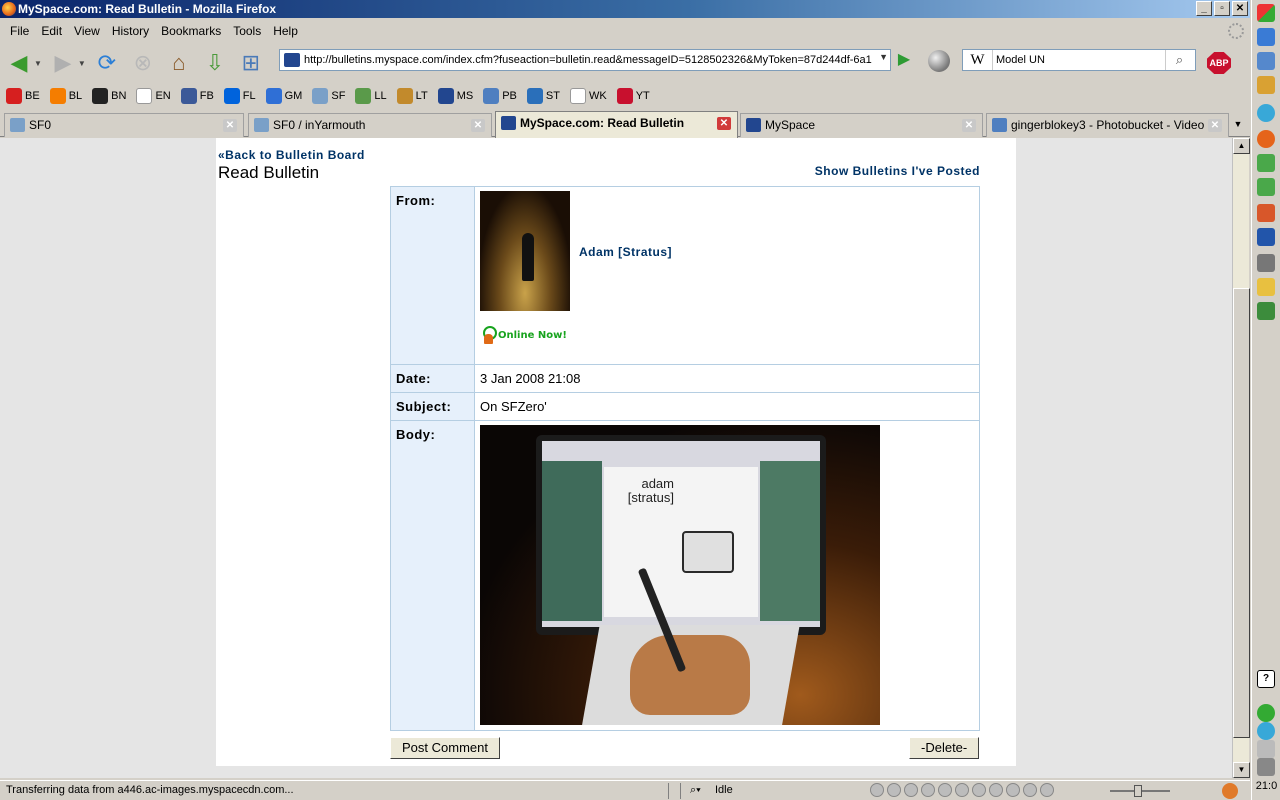  I want to click on bookmark-be: BE, so click(23, 96).